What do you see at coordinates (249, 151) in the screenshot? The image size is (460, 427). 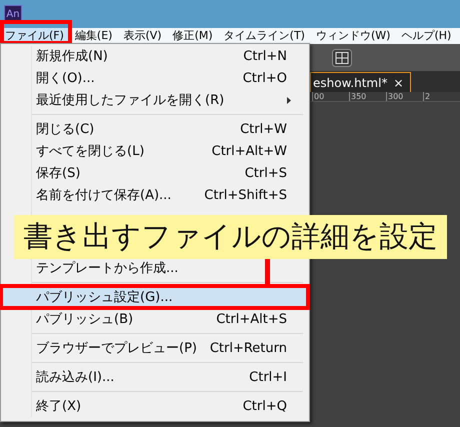 I see `shortcut-text: Ctrl+Alt+W` at bounding box center [249, 151].